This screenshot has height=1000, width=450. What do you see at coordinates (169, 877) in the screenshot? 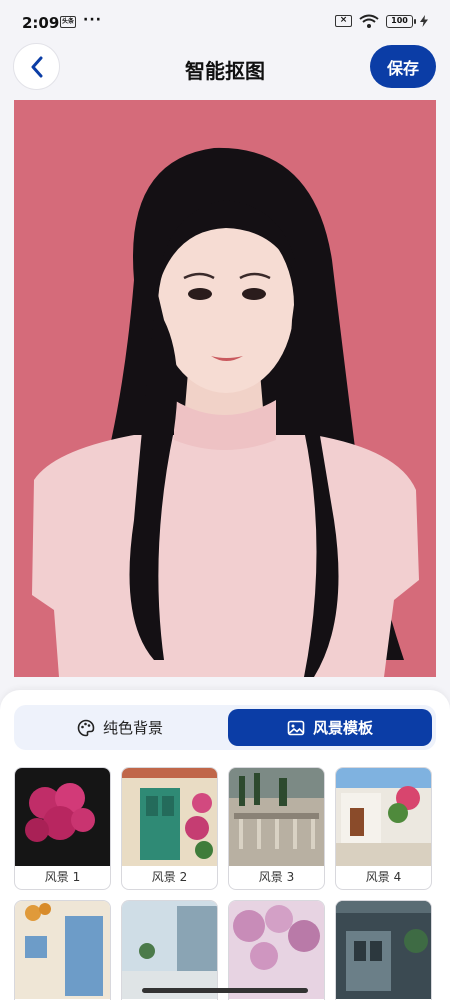
I see `template-label: 风景 2` at bounding box center [169, 877].